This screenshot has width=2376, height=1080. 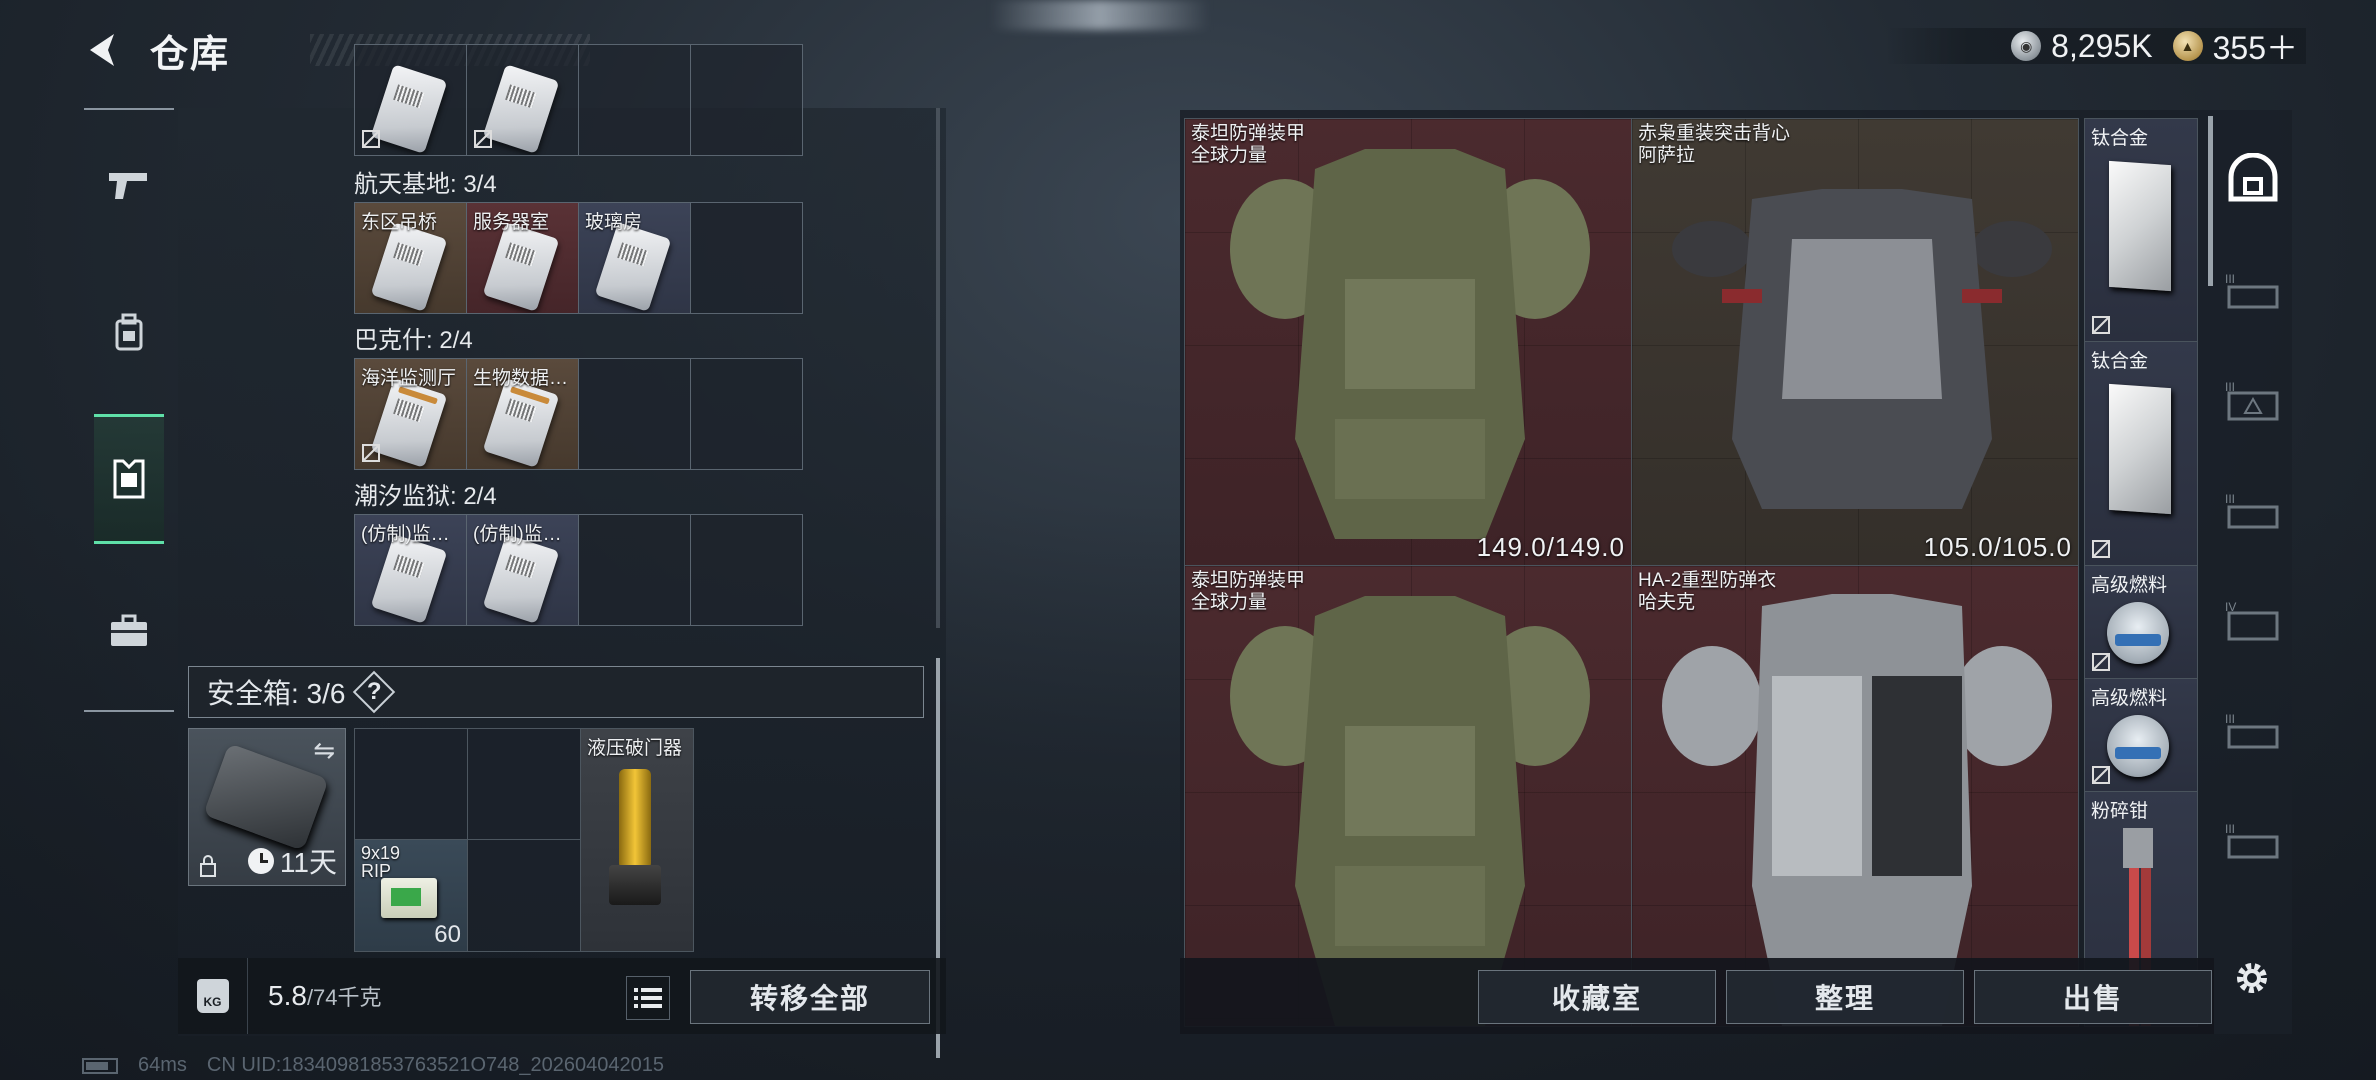 I want to click on backpack-icon, so click(x=129, y=332).